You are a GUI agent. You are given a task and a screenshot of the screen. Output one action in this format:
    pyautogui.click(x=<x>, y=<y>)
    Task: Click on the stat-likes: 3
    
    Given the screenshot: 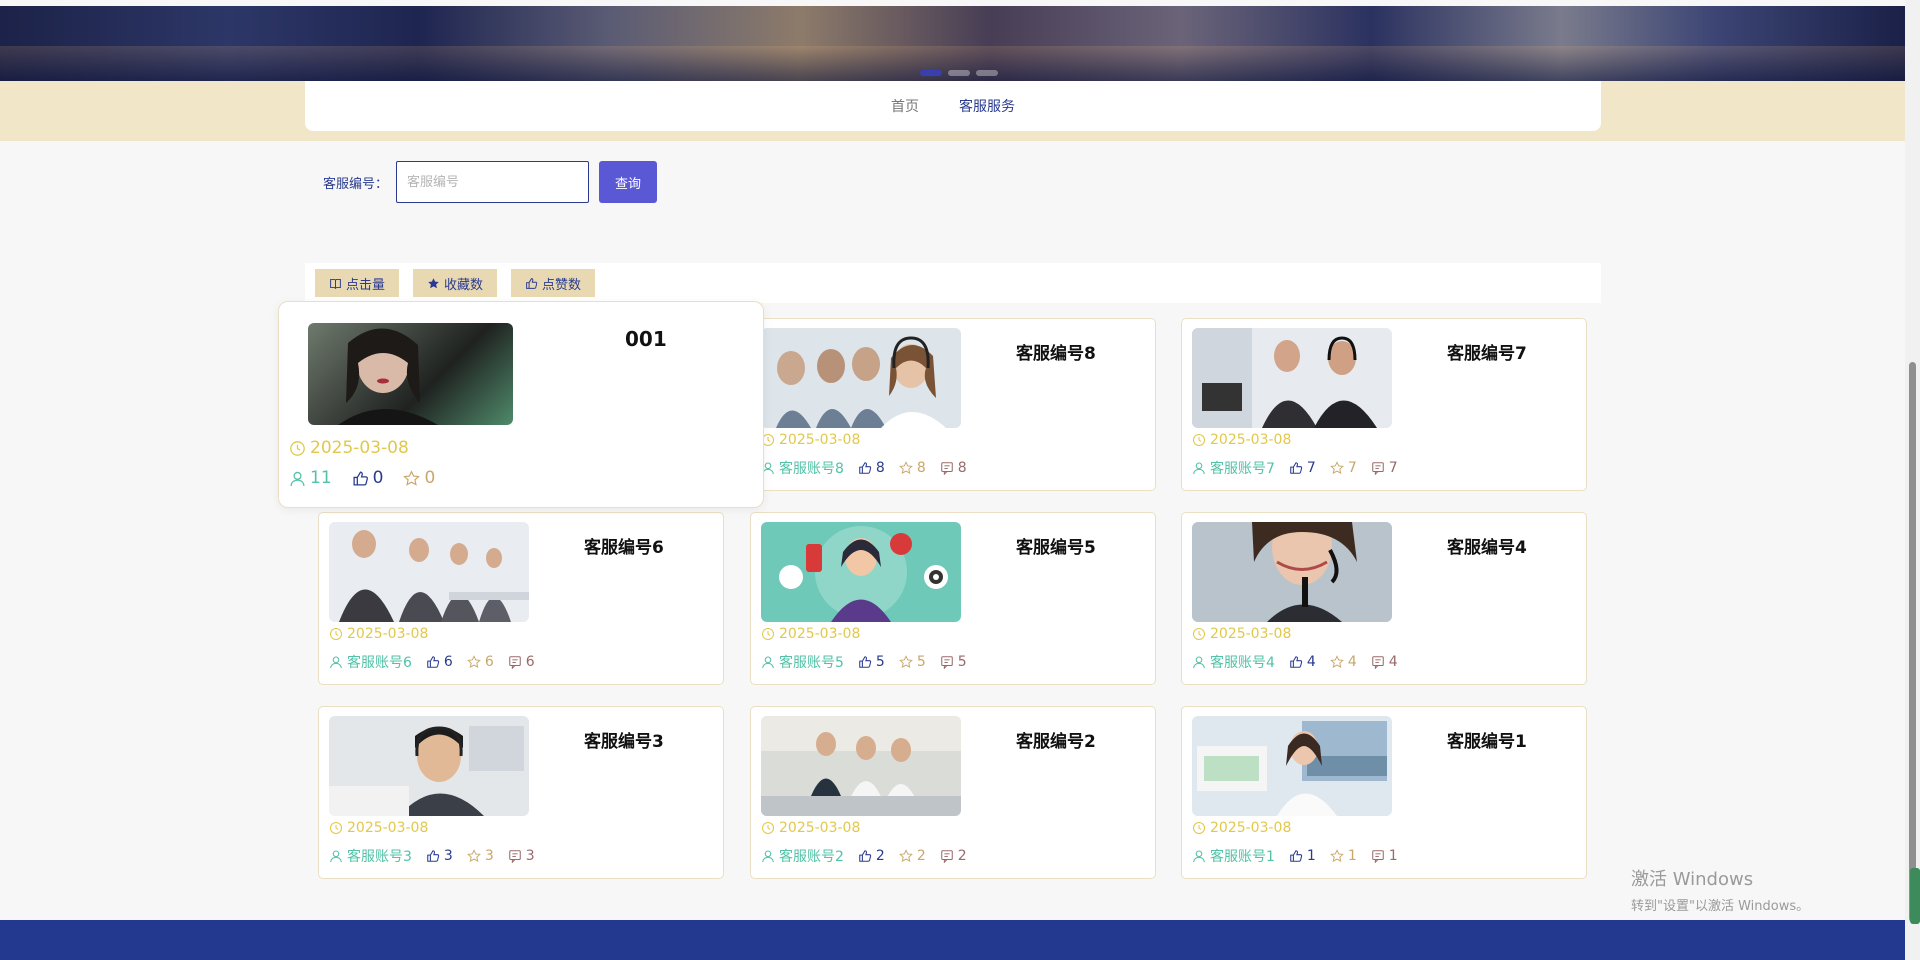 What is the action you would take?
    pyautogui.click(x=439, y=856)
    